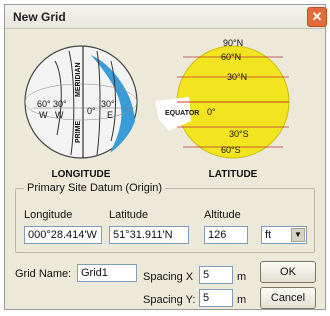 The height and width of the screenshot is (316, 330). What do you see at coordinates (43, 274) in the screenshot?
I see `grid-name-label: Grid Name:` at bounding box center [43, 274].